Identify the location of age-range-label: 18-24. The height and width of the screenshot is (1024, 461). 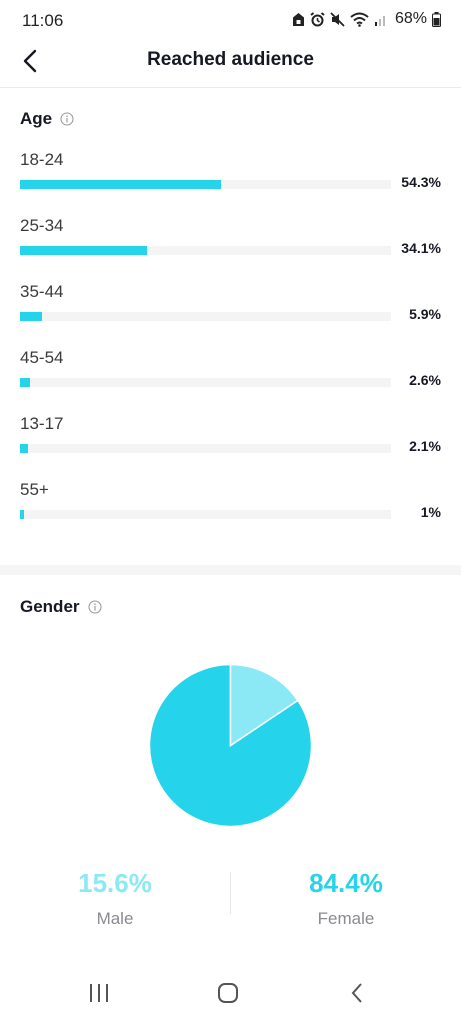
(42, 159).